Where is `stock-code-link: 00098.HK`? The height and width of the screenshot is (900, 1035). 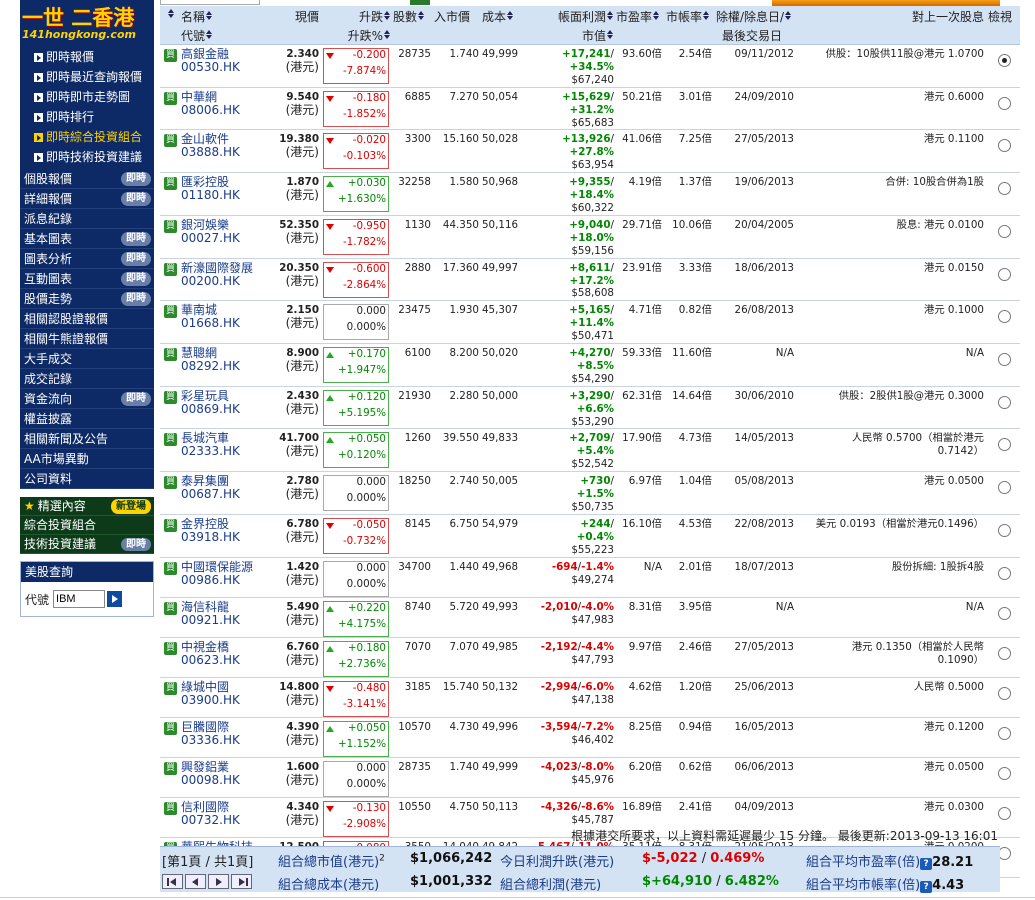
stock-code-link: 00098.HK is located at coordinates (220, 780).